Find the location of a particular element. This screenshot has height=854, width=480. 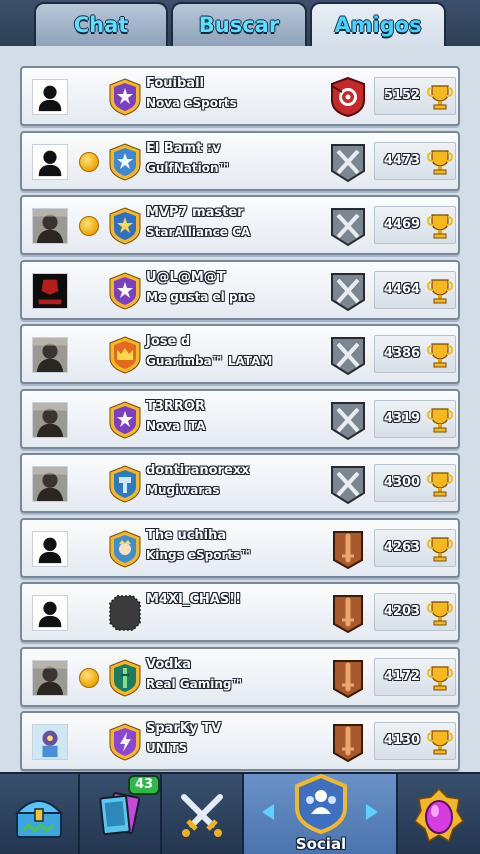

sparky-avatar-icon is located at coordinates (50, 742).